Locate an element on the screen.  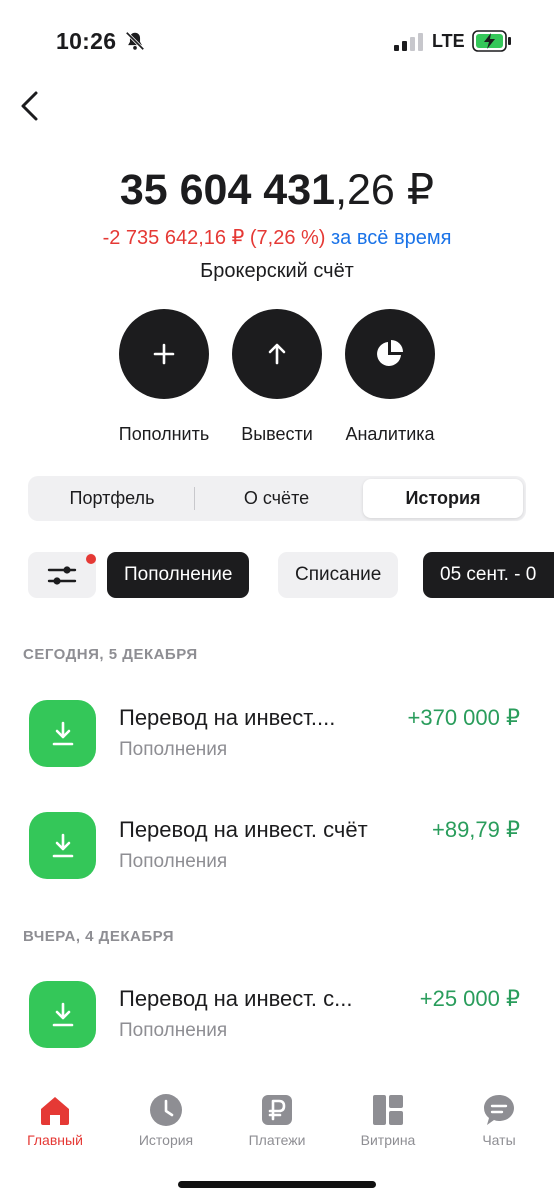
tab-home-label: Главный is located at coordinates (55, 1140).